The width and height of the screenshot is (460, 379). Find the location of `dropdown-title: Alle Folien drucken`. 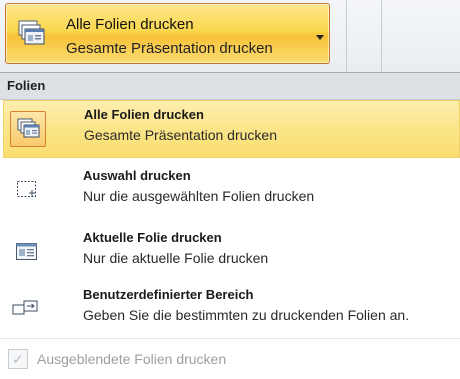

dropdown-title: Alle Folien drucken is located at coordinates (130, 24).